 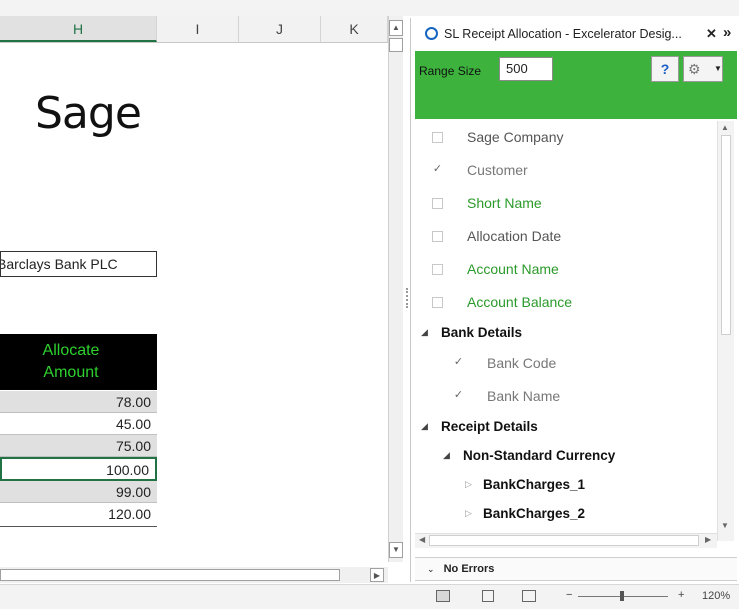 What do you see at coordinates (78, 362) in the screenshot?
I see `allocate-amount-header: Allocate Amount` at bounding box center [78, 362].